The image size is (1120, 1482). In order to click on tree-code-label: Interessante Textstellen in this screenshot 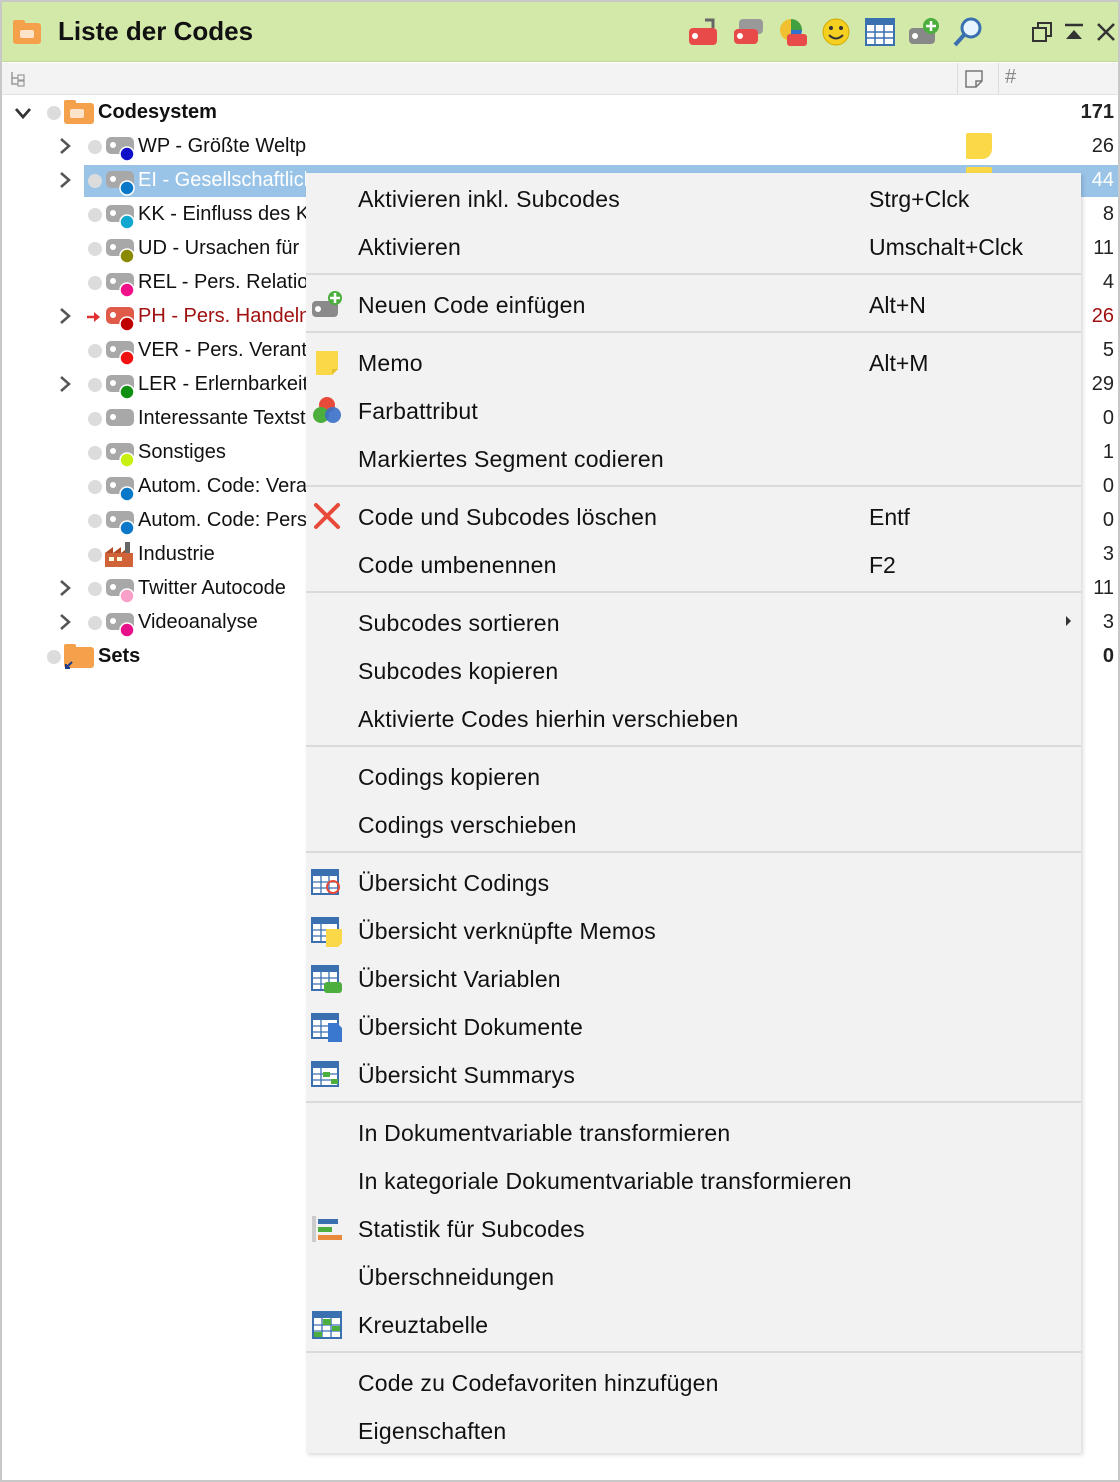, I will do `click(222, 418)`.